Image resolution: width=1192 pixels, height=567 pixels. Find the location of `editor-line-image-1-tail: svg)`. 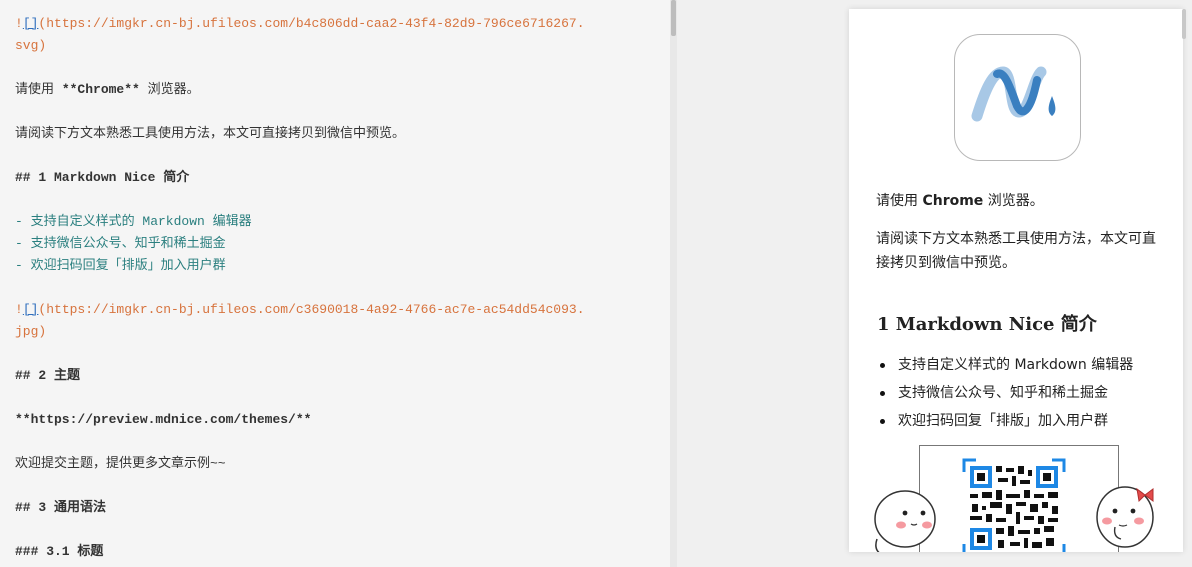

editor-line-image-1-tail: svg) is located at coordinates (31, 45).